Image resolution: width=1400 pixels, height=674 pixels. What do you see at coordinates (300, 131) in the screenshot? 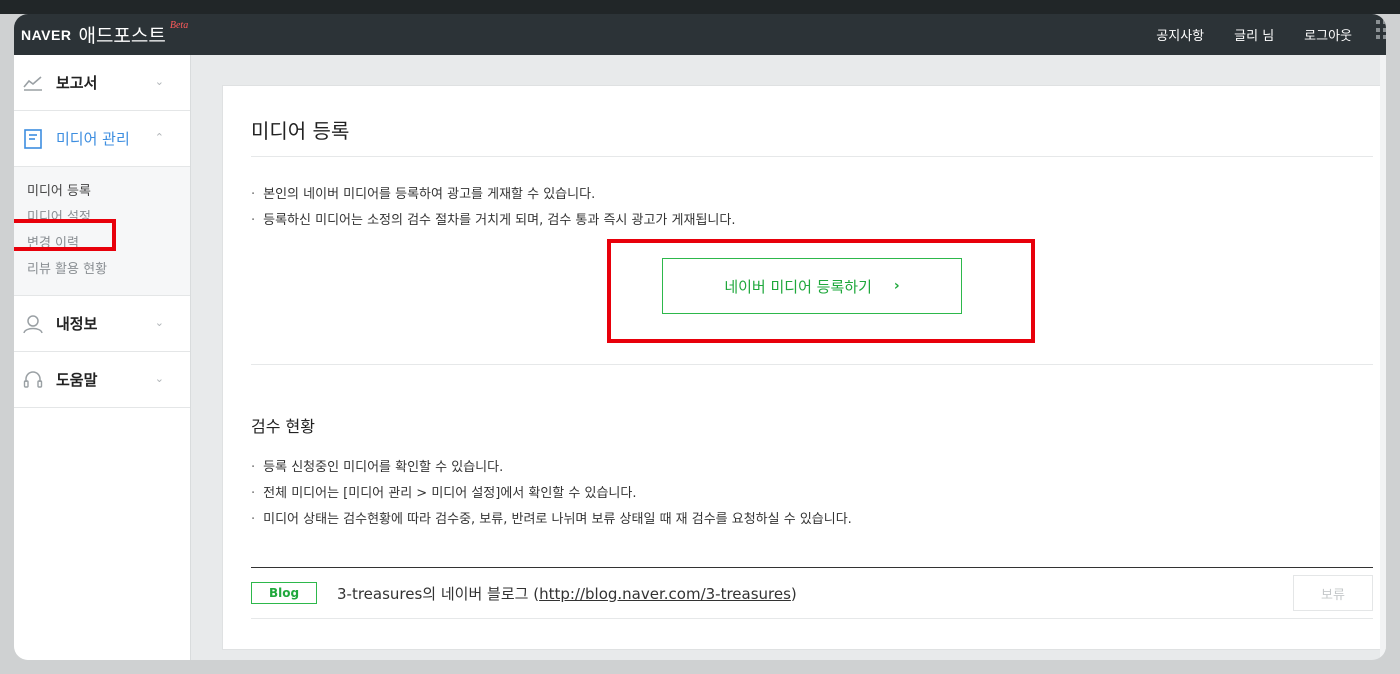
I see `page-title: 미디어 등록` at bounding box center [300, 131].